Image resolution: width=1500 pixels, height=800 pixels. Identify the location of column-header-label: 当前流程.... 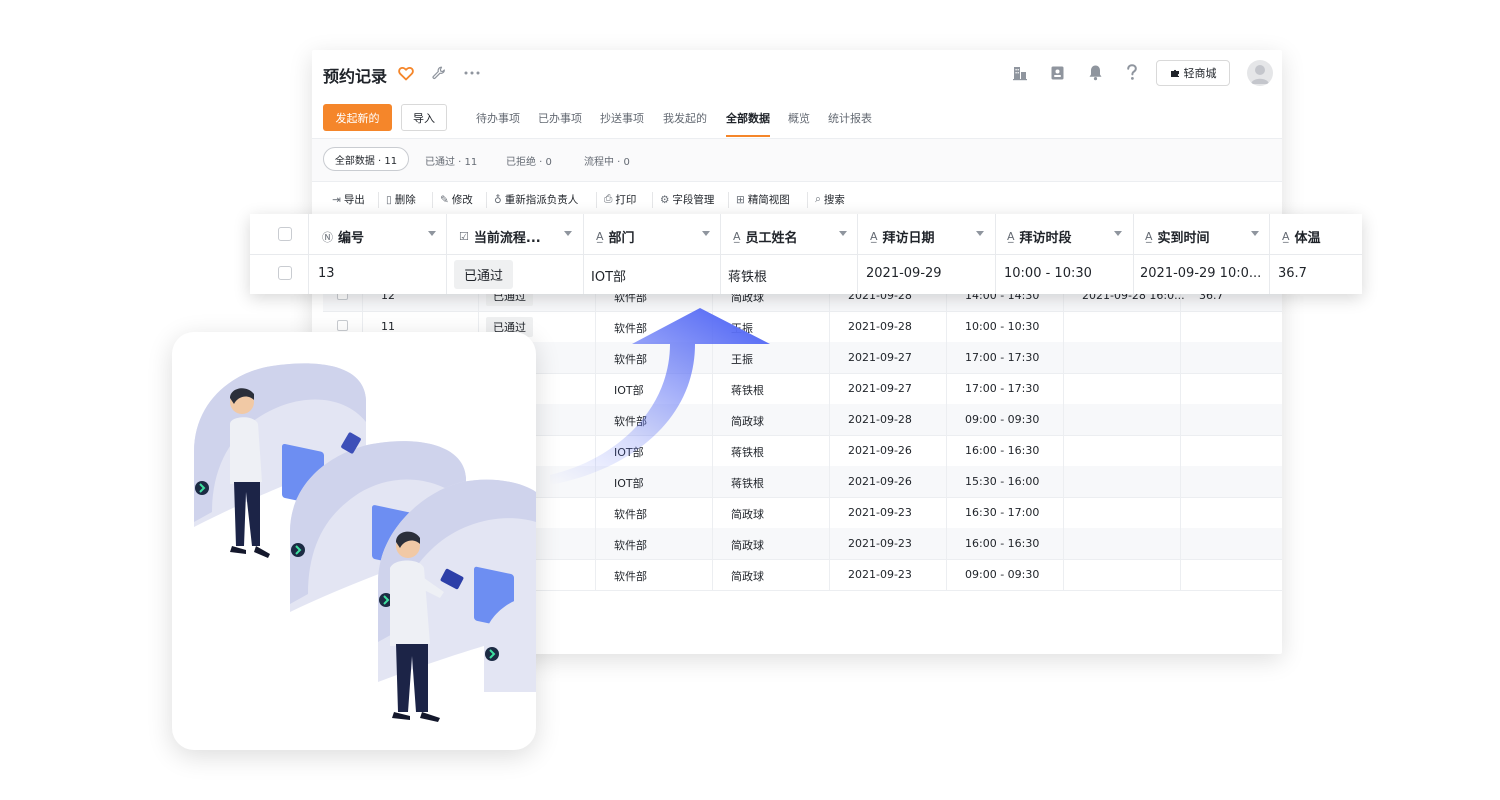
(507, 238).